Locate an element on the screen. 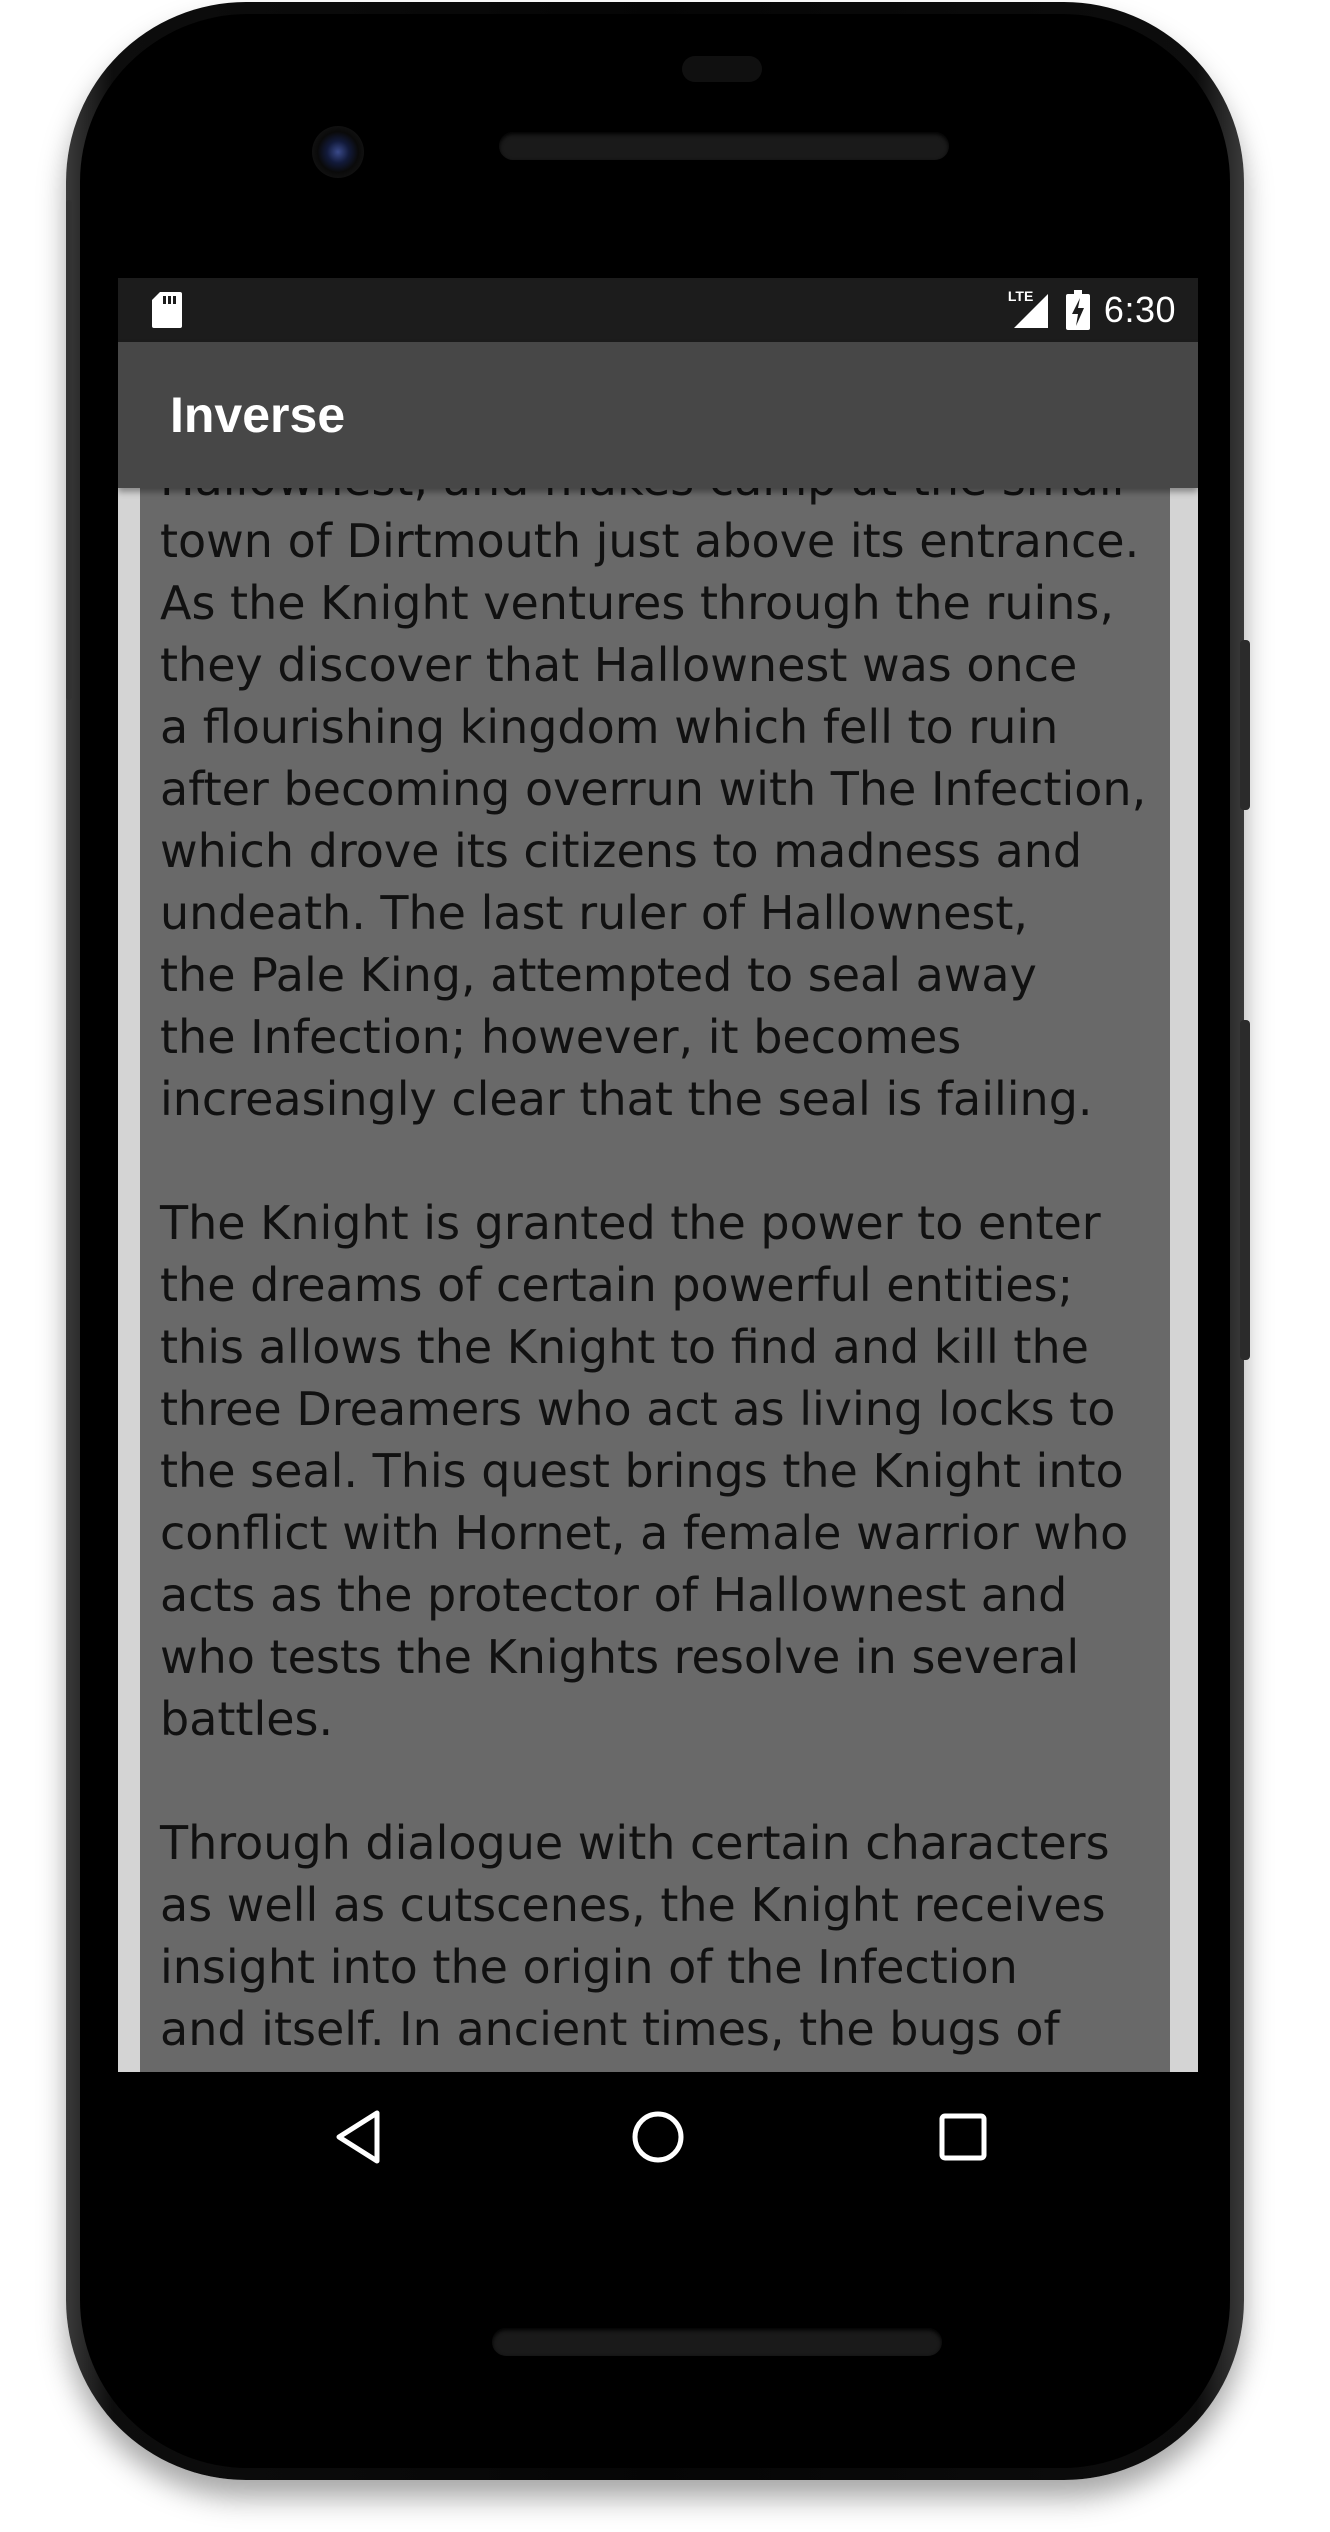 This screenshot has width=1330, height=2532. sd-card-icon is located at coordinates (167, 310).